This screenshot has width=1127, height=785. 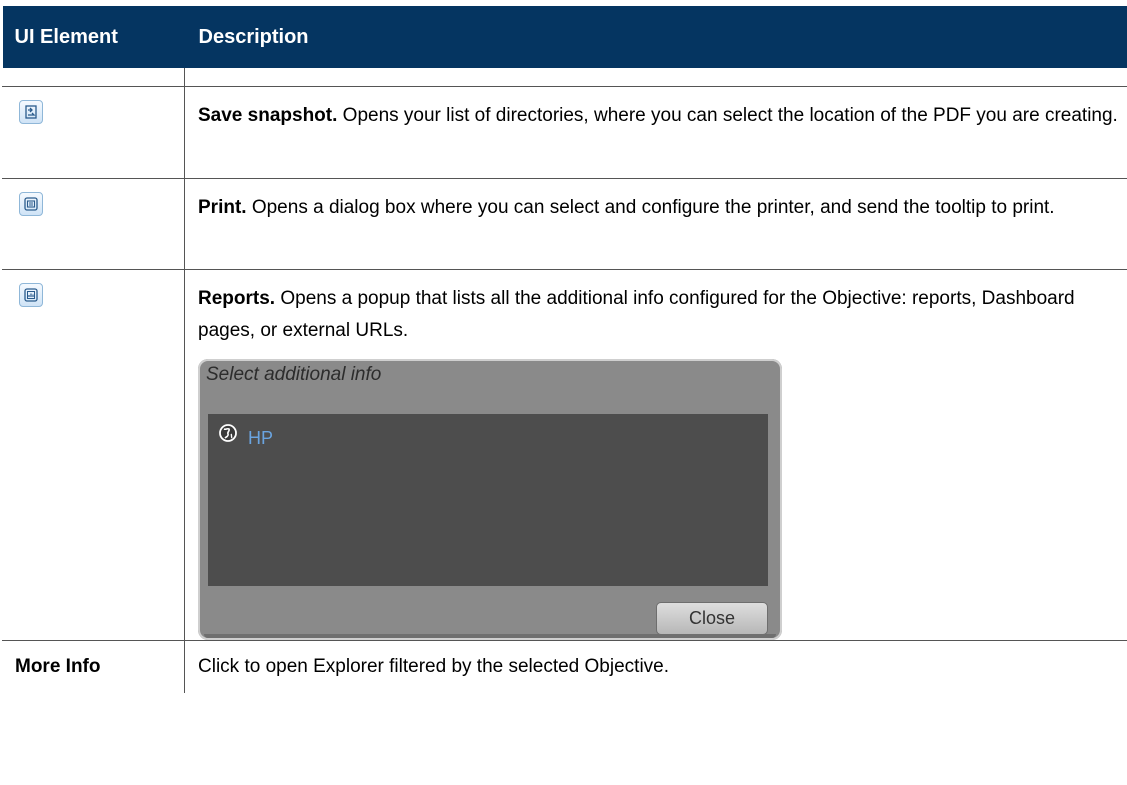 What do you see at coordinates (294, 374) in the screenshot?
I see `popup-title: Select additional info` at bounding box center [294, 374].